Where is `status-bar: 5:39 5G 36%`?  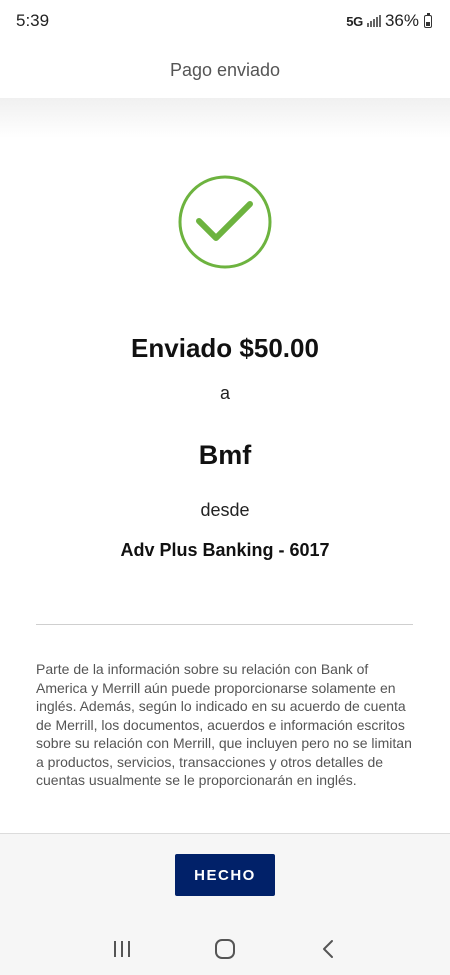
status-bar: 5:39 5G 36% is located at coordinates (225, 21).